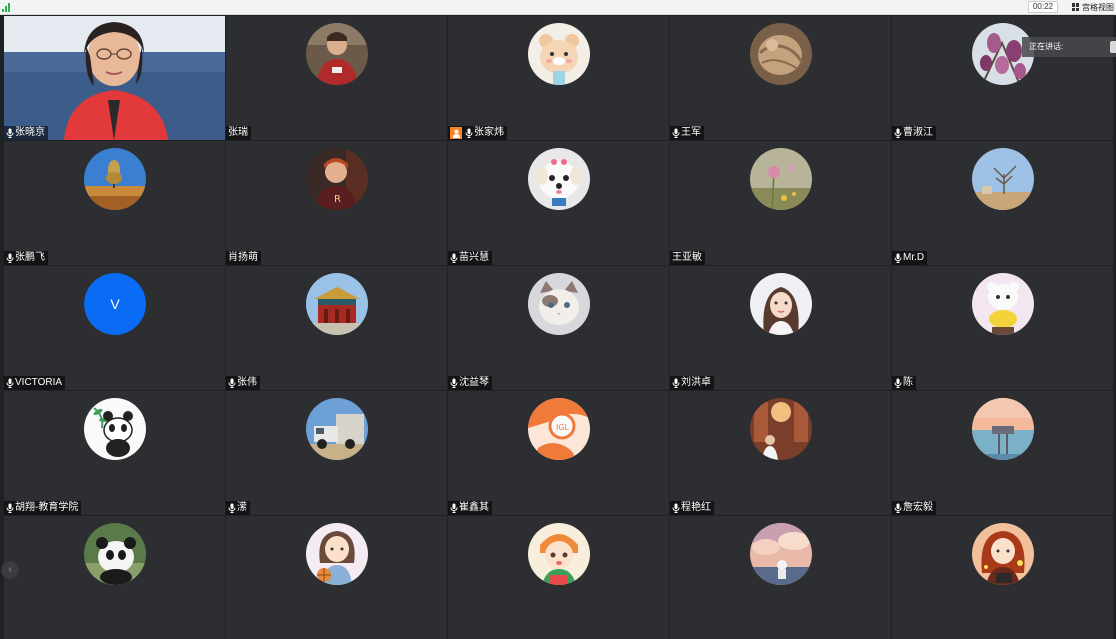  Describe the element at coordinates (563, 427) in the screenshot. I see `svg-text: IGL` at that location.